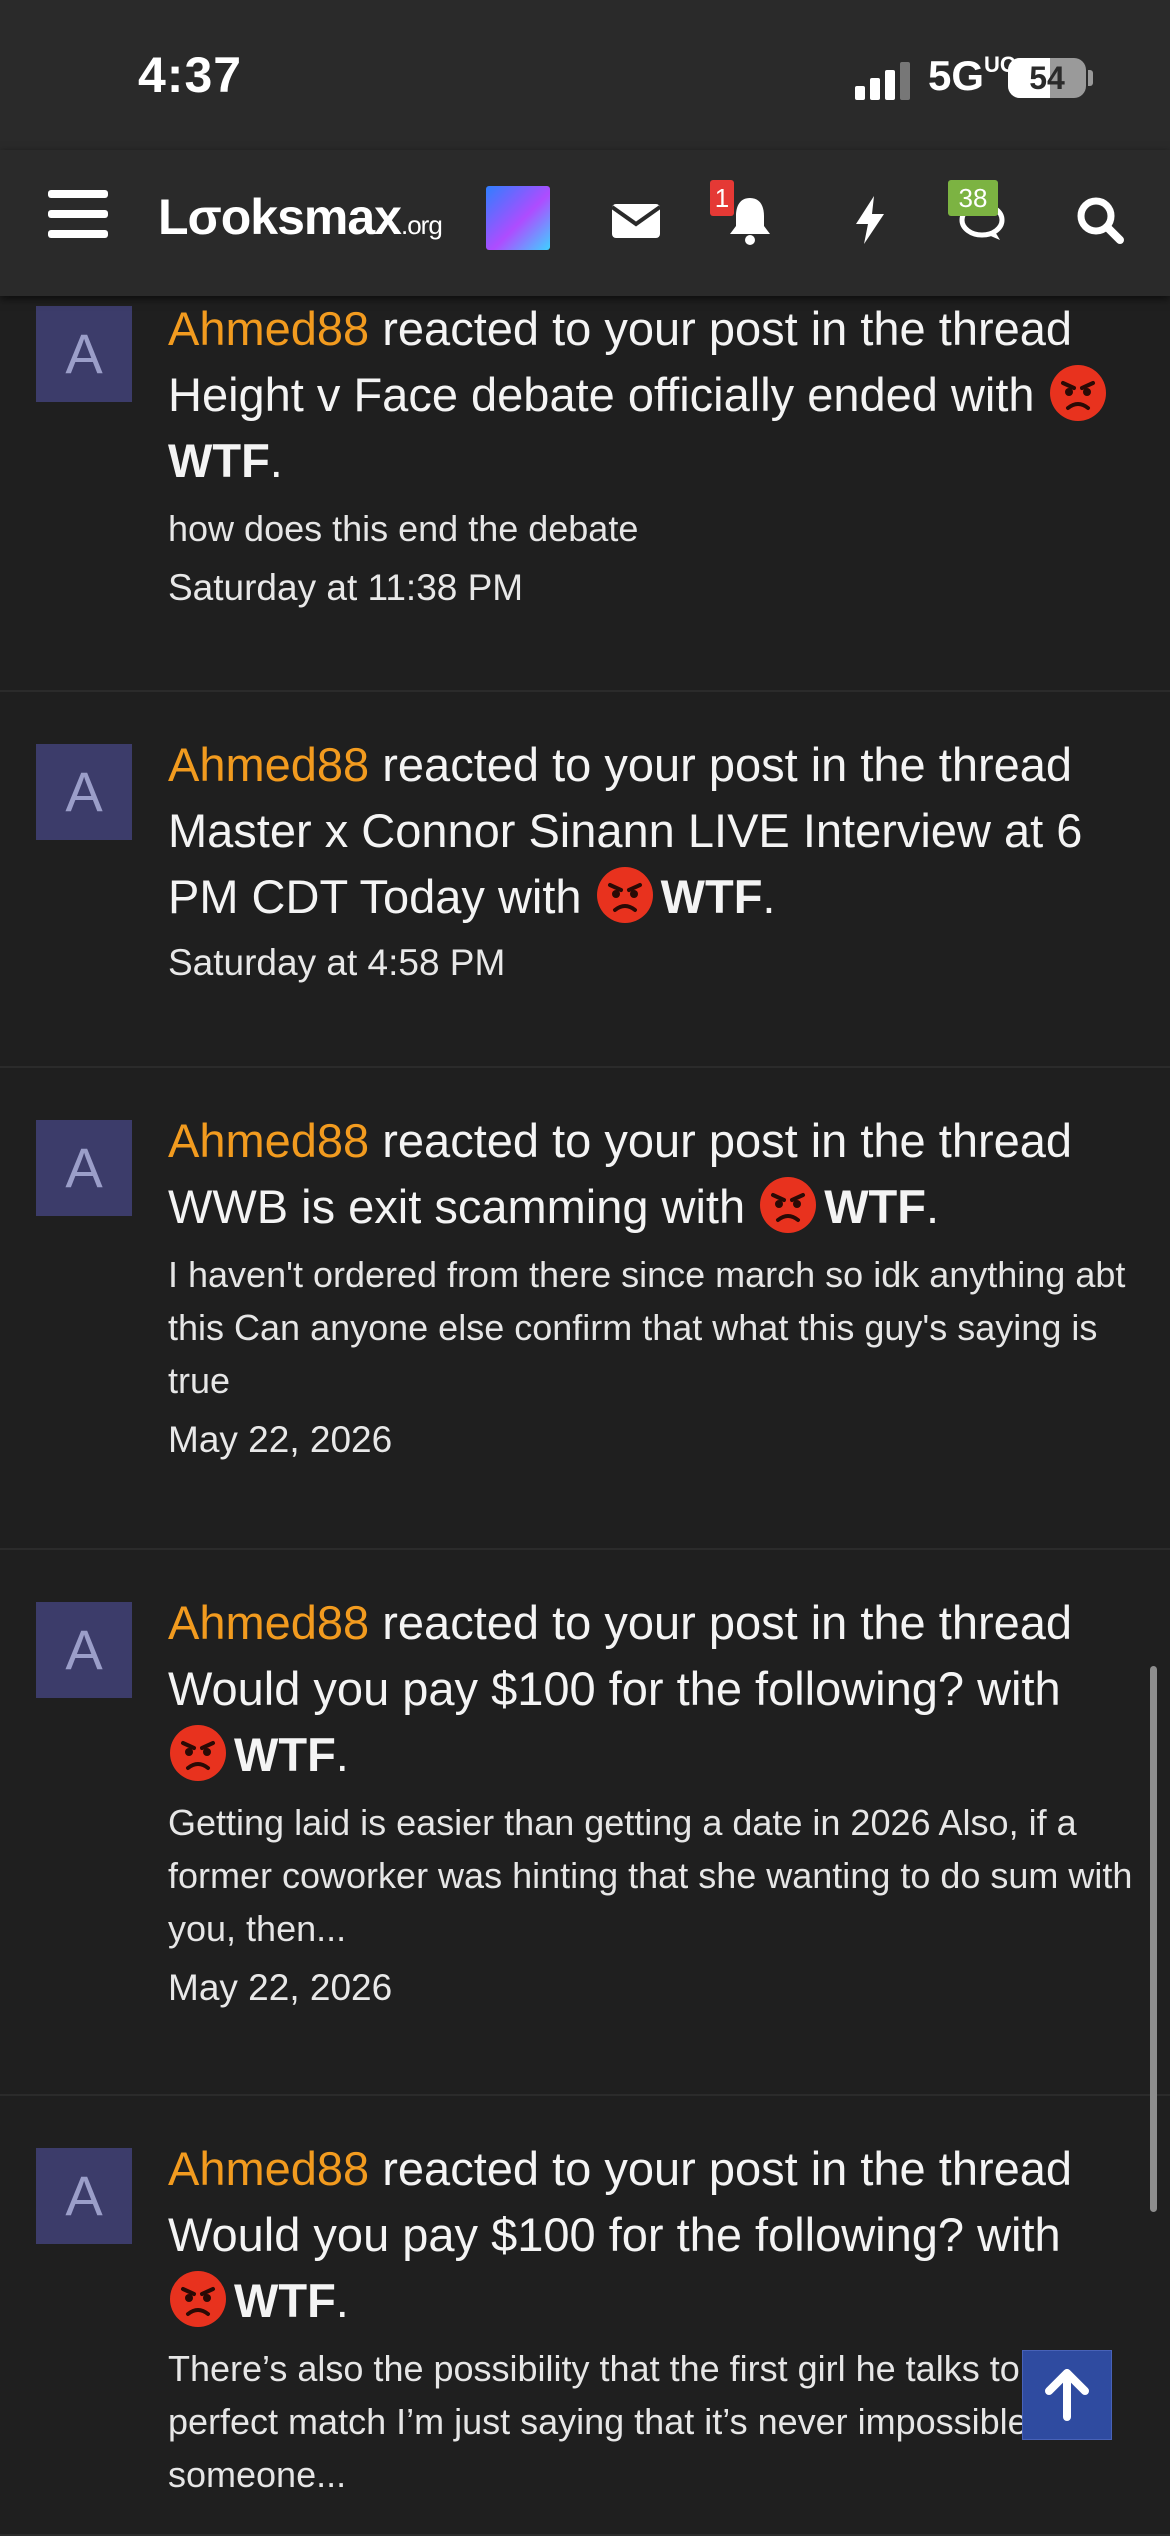  Describe the element at coordinates (346, 587) in the screenshot. I see `alert-date: Saturday at 11:38 PM` at that location.